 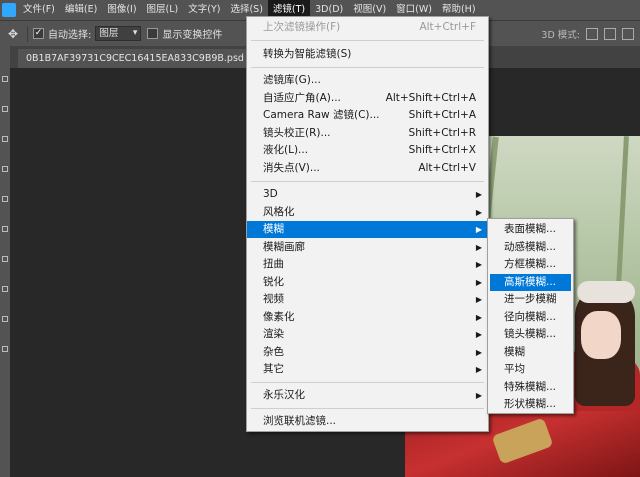 I want to click on stamp-tool-icon, so click(x=5, y=229).